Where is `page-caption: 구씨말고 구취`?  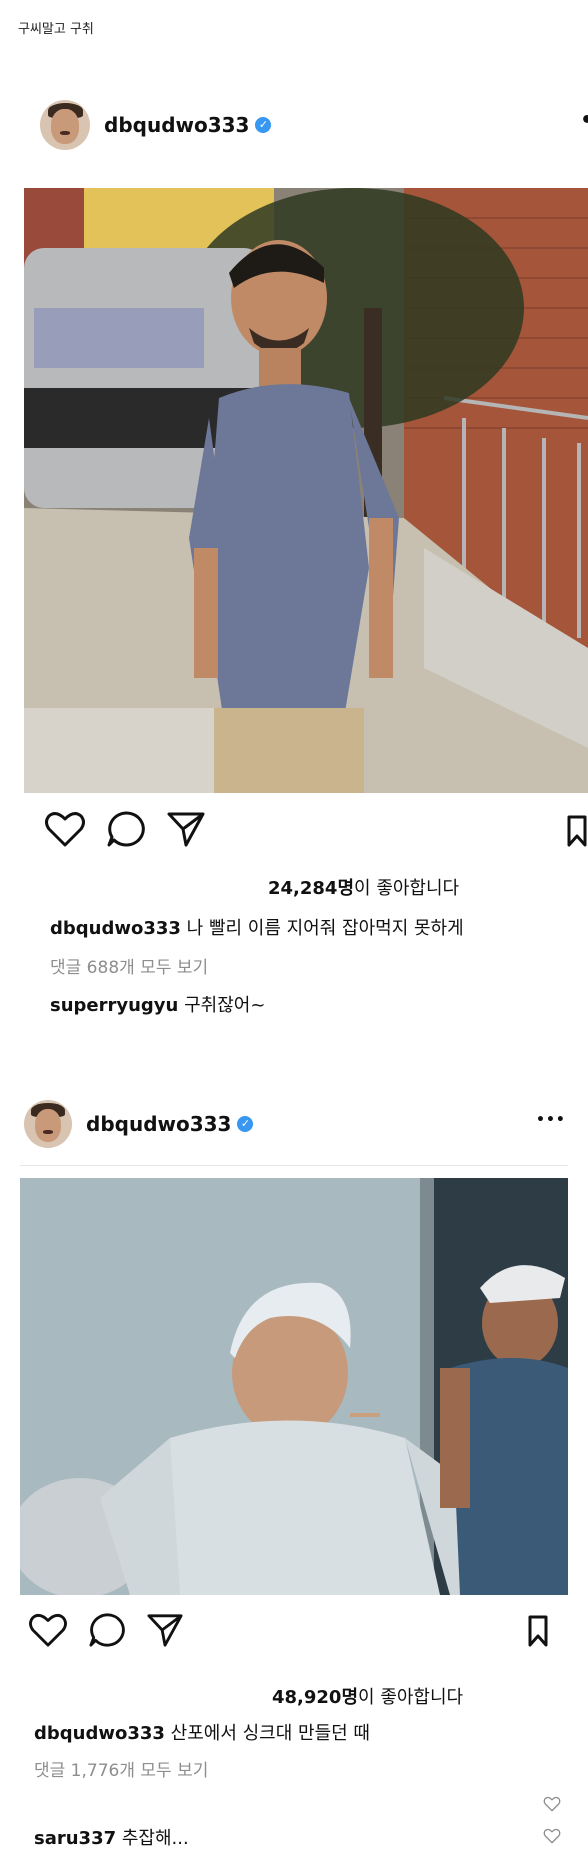
page-caption: 구씨말고 구취 is located at coordinates (56, 29).